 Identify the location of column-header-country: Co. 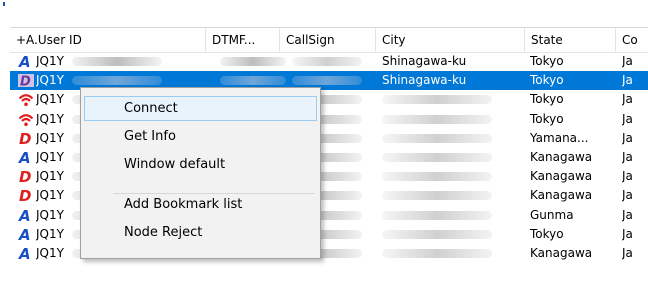
(632, 40).